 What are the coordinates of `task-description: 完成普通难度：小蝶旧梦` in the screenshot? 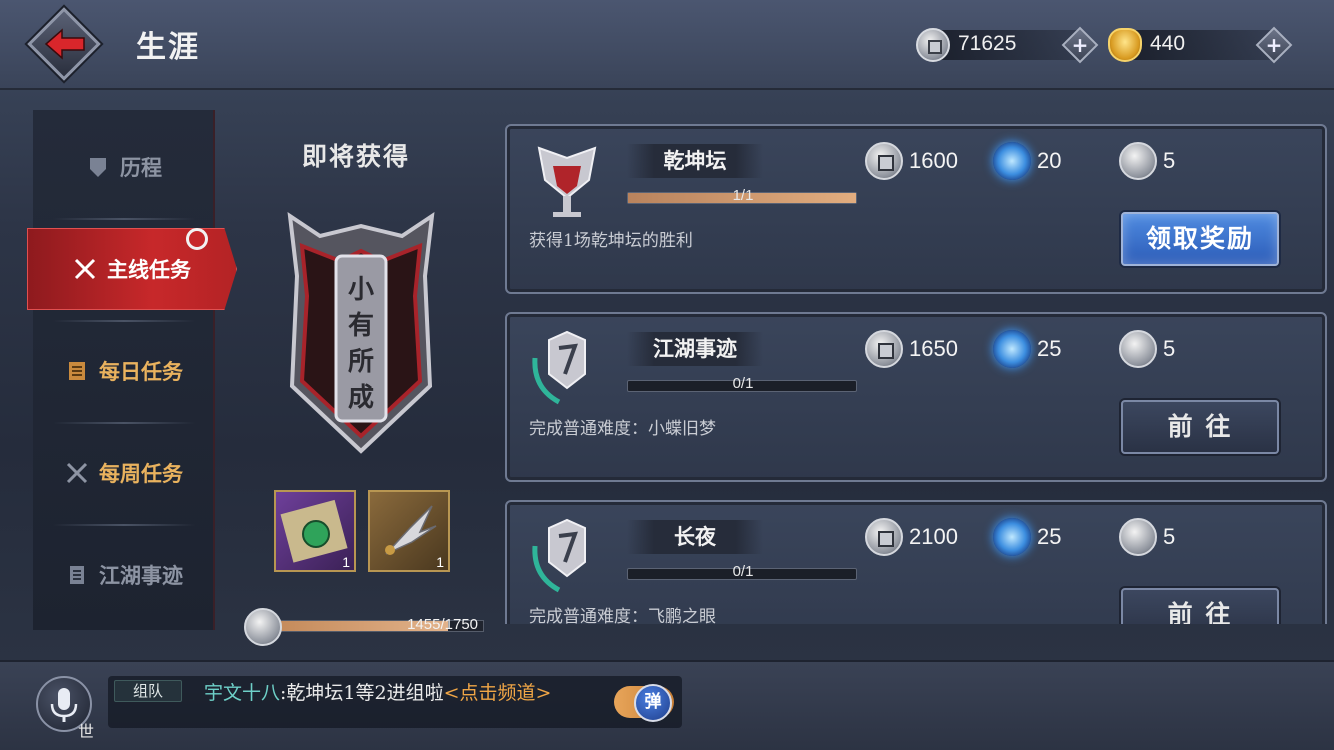 It's located at (622, 429).